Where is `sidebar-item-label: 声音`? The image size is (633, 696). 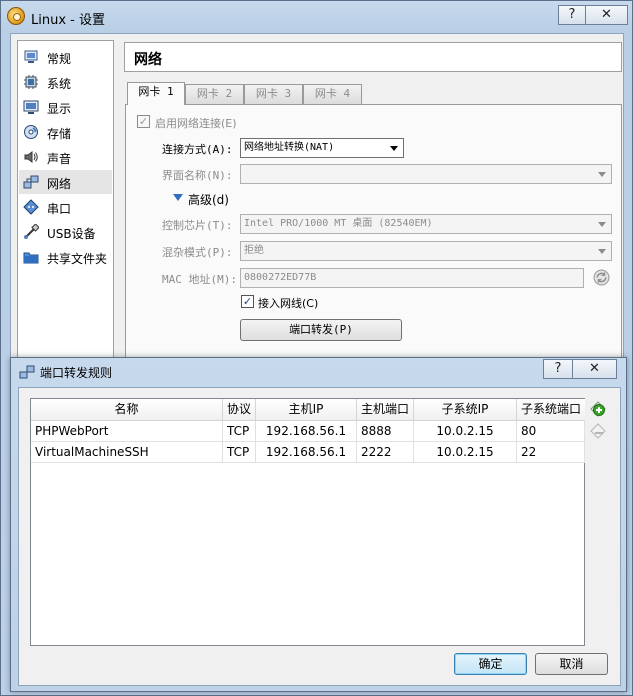
sidebar-item-label: 声音 is located at coordinates (59, 159).